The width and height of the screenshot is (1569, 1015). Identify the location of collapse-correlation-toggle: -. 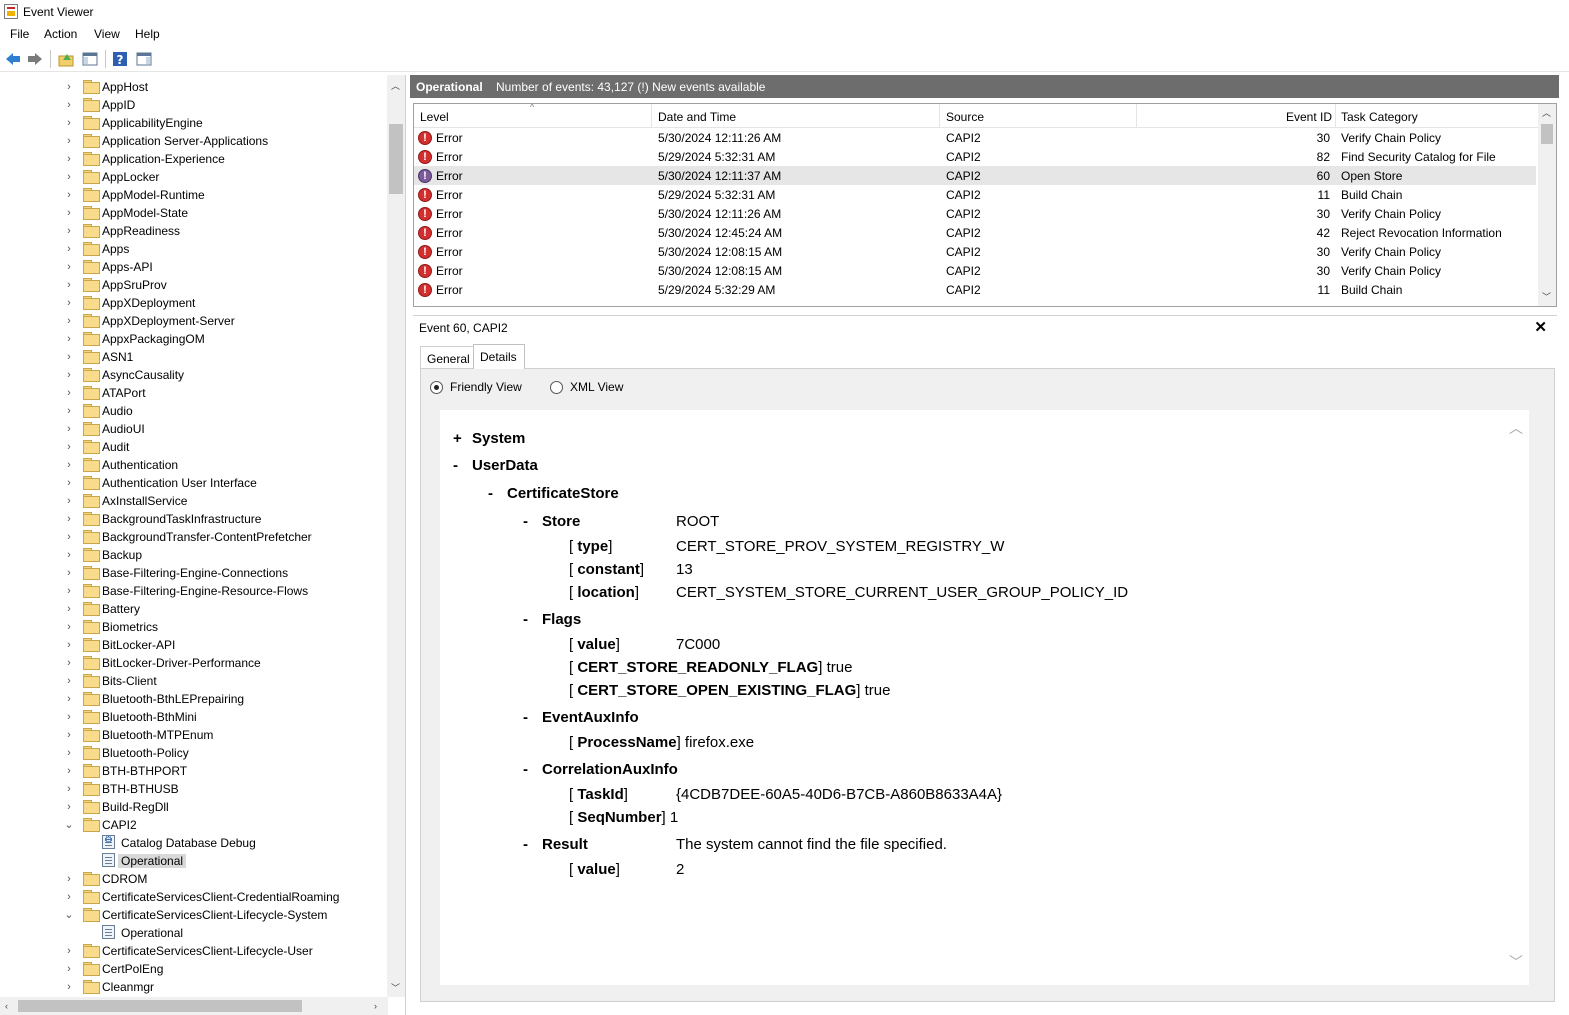
(525, 769).